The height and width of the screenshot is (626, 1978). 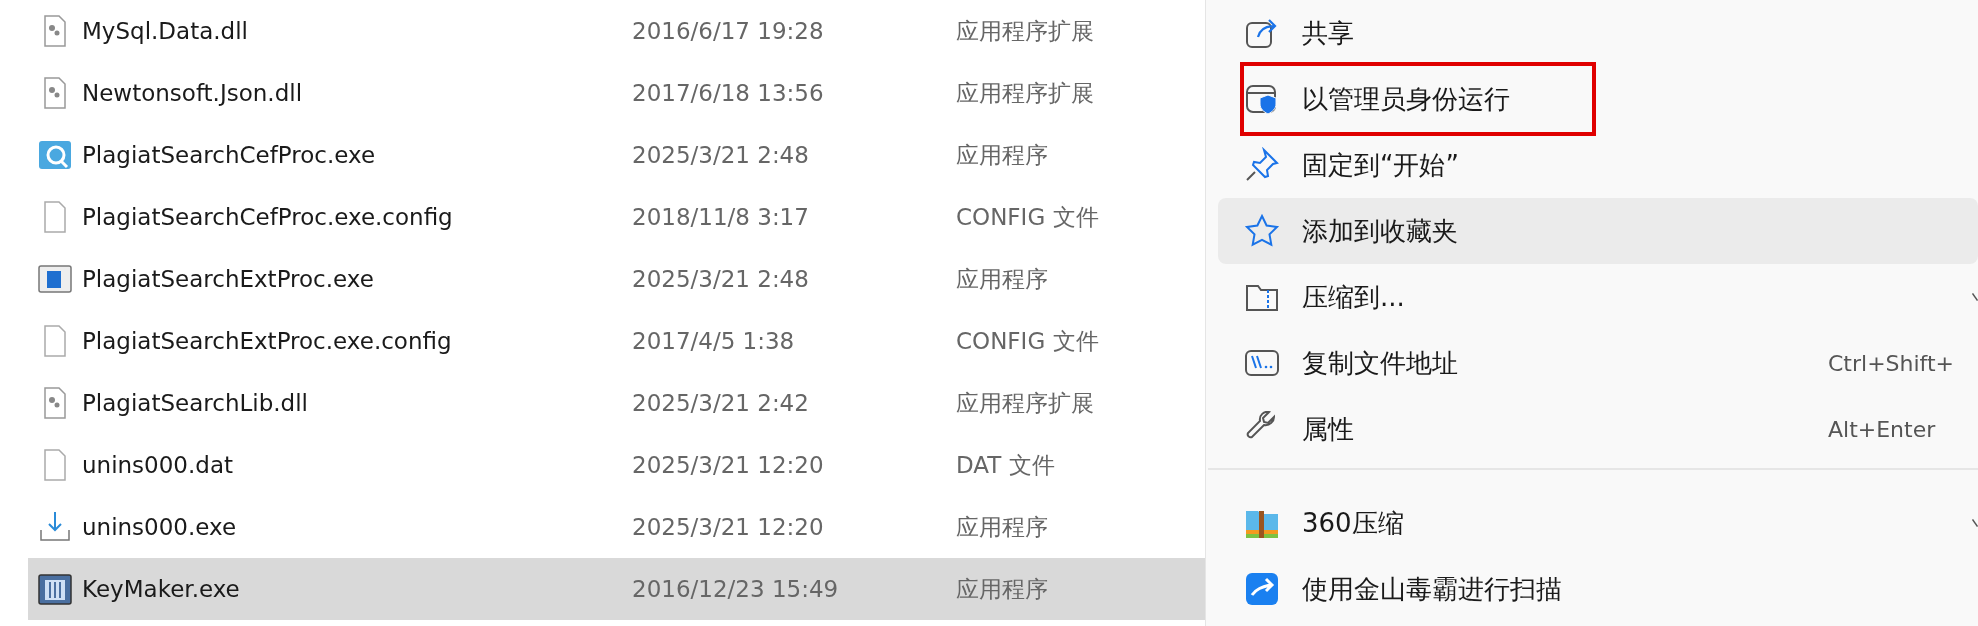 What do you see at coordinates (721, 217) in the screenshot?
I see `modified-date: 2018/11/8 3:17` at bounding box center [721, 217].